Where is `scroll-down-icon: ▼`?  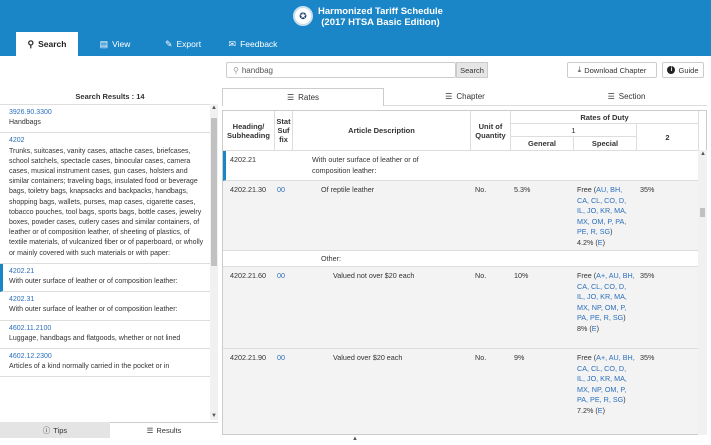
scroll-down-icon: ▼ is located at coordinates (214, 416).